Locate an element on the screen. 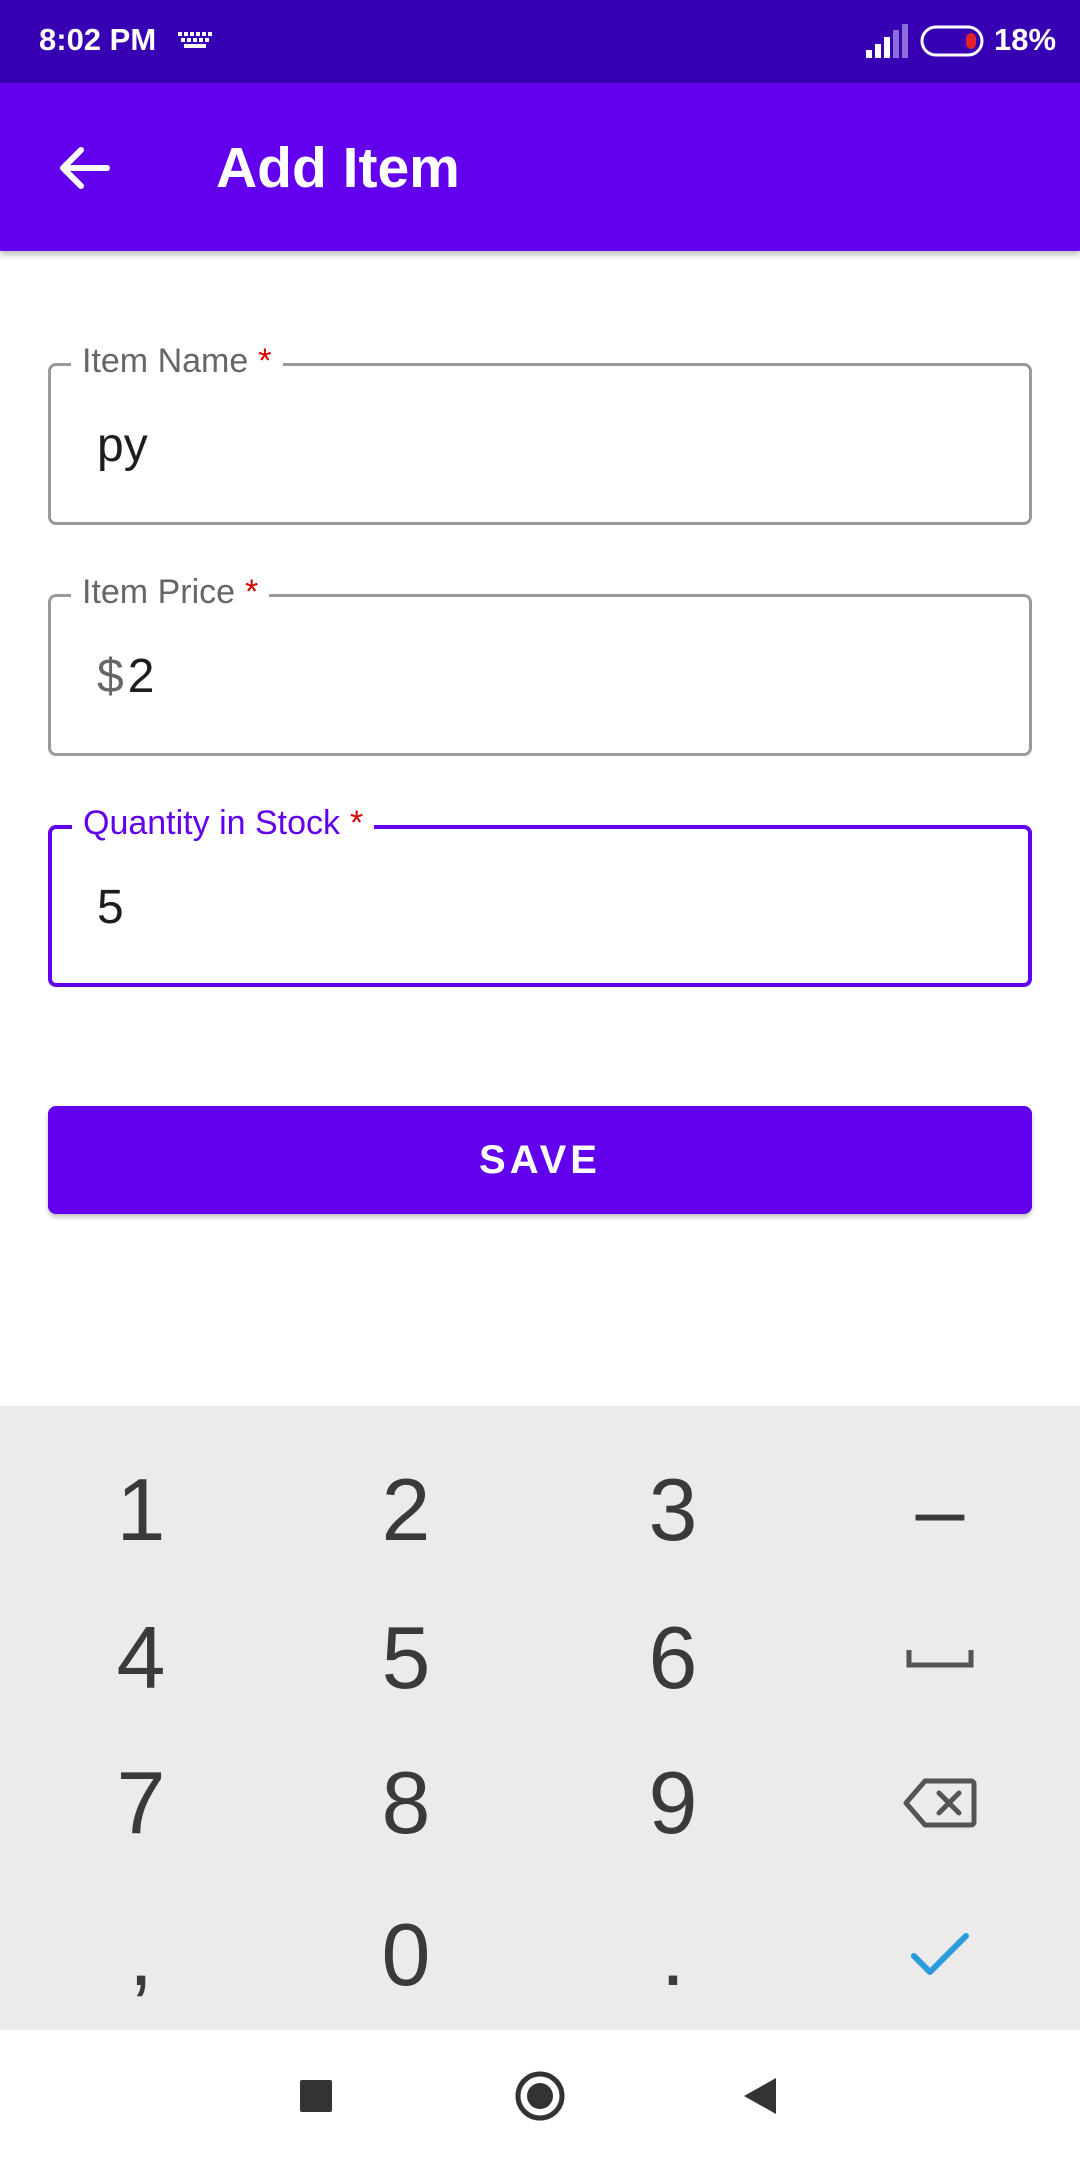 The width and height of the screenshot is (1080, 2160). key-backspace is located at coordinates (940, 1803).